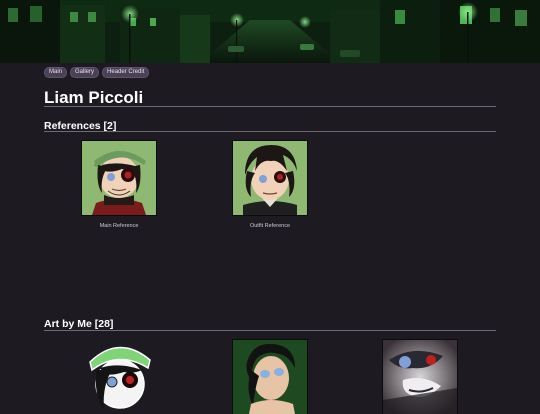 The width and height of the screenshot is (540, 414). I want to click on top-nav: Main Gallery Header Credit, so click(97, 72).